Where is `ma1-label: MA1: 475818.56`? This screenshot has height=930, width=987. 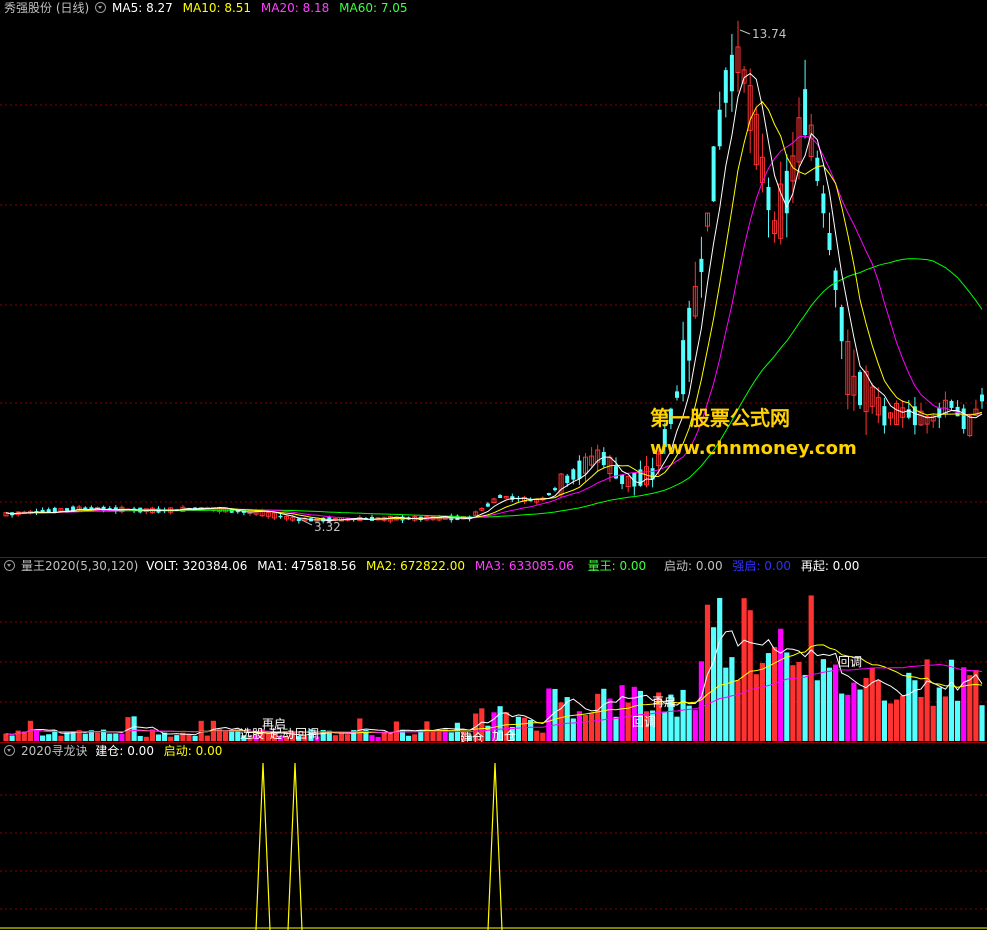 ma1-label: MA1: 475818.56 is located at coordinates (307, 566).